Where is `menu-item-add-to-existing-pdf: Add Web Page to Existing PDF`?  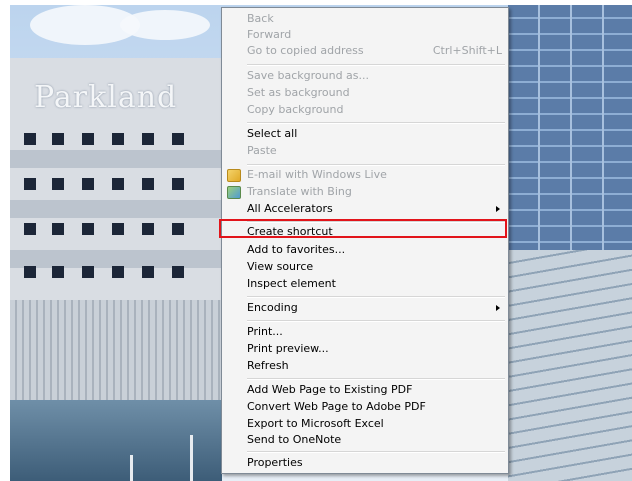
menu-item-add-to-existing-pdf: Add Web Page to Existing PDF is located at coordinates (365, 390).